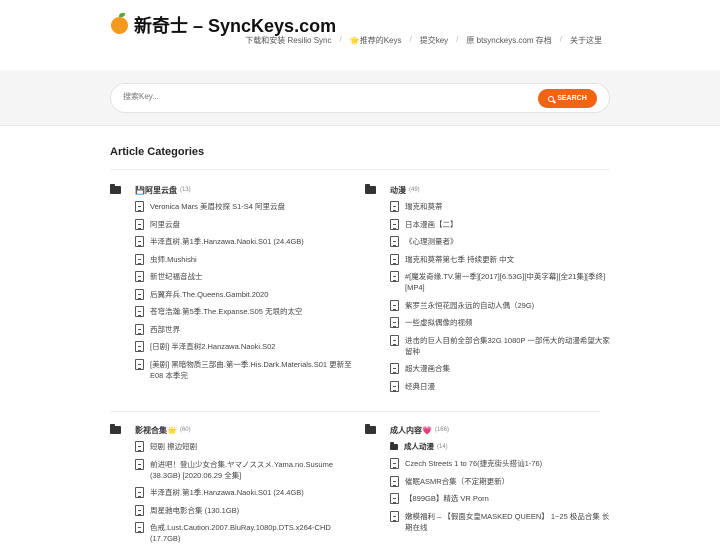 The height and width of the screenshot is (551, 720). What do you see at coordinates (500, 521) in the screenshot?
I see `list-item: 嫩模福利 – 【假面女皇MASKED QUEEN】 1~25 极品合集 长期在线` at bounding box center [500, 521].